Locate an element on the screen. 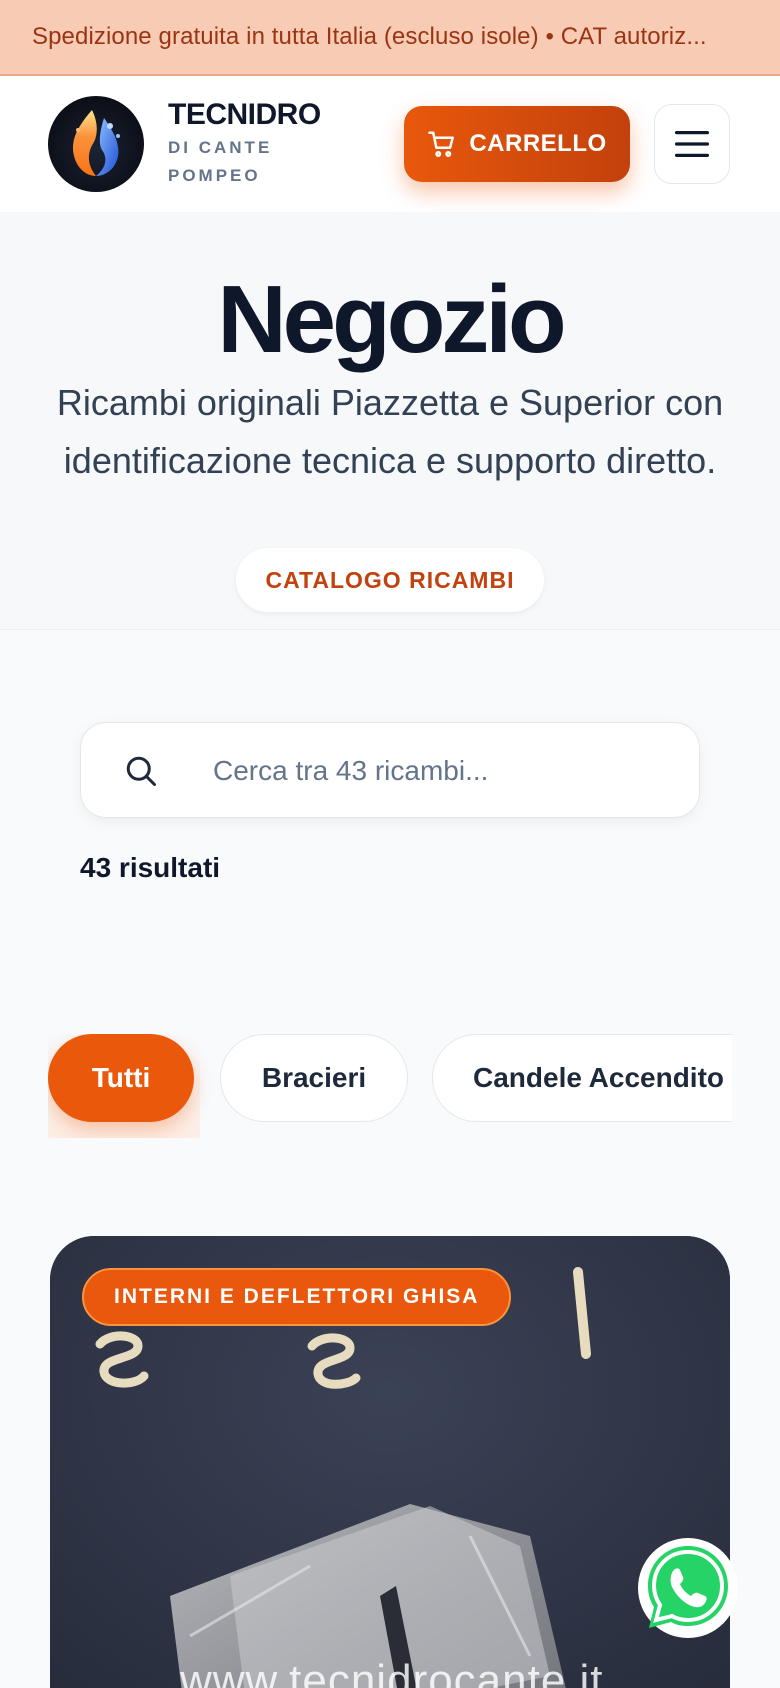  hamburger-menu-icon is located at coordinates (692, 144).